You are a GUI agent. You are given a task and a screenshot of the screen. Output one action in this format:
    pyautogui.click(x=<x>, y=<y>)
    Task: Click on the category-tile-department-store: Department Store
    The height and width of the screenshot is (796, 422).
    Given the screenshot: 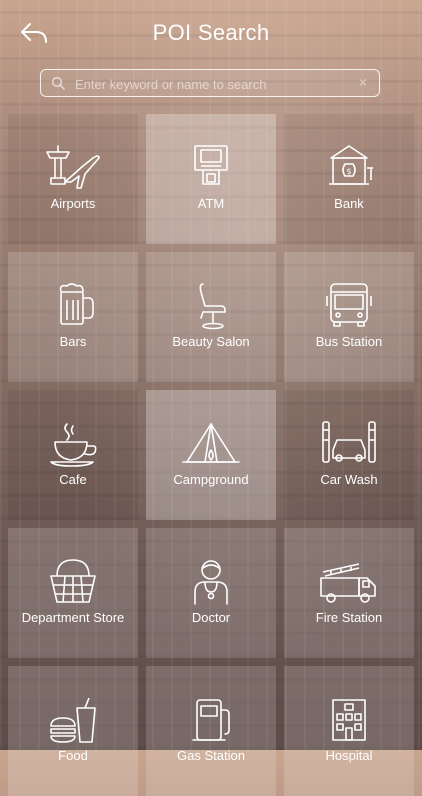 What is the action you would take?
    pyautogui.click(x=73, y=593)
    